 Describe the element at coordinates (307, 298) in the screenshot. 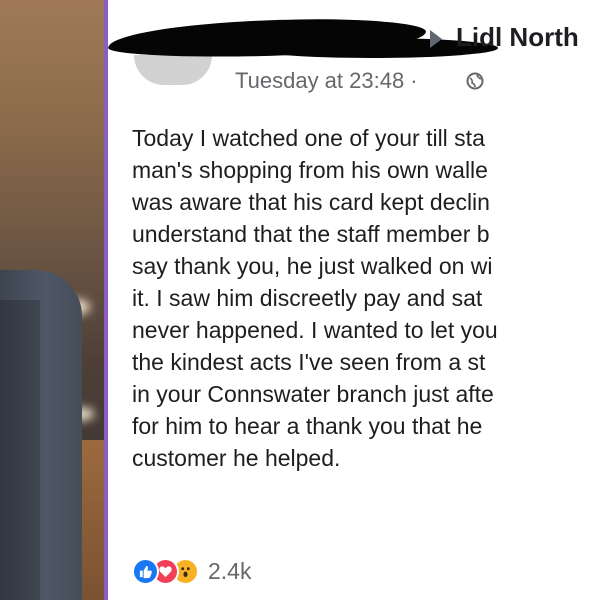

I see `post-body-line: it. I saw him discreetly pay and sat` at that location.